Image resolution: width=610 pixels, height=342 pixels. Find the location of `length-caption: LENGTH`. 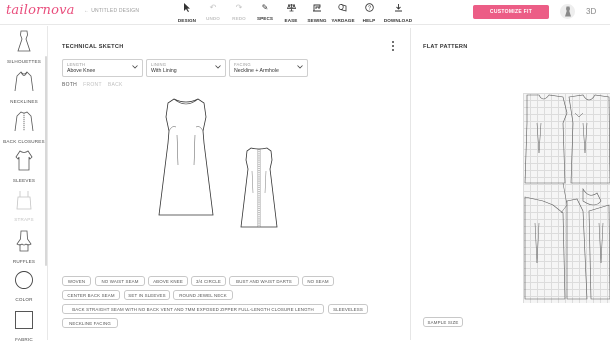

length-caption: LENGTH is located at coordinates (76, 64).